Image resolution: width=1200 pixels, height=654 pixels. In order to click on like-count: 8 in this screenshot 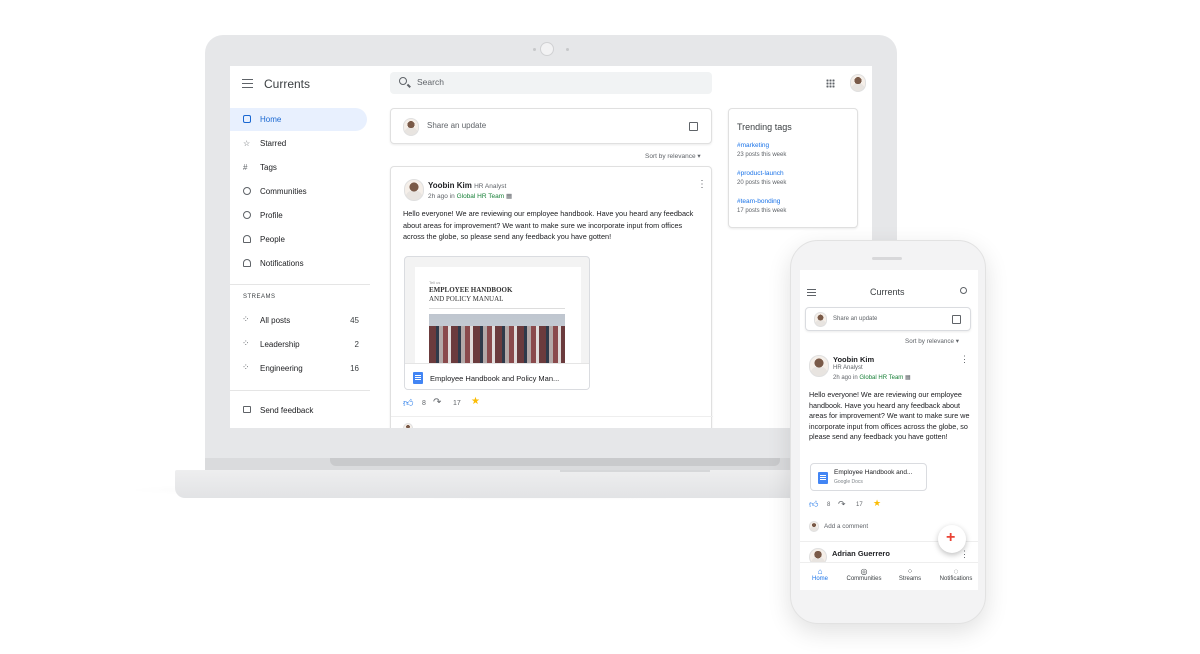, I will do `click(424, 403)`.